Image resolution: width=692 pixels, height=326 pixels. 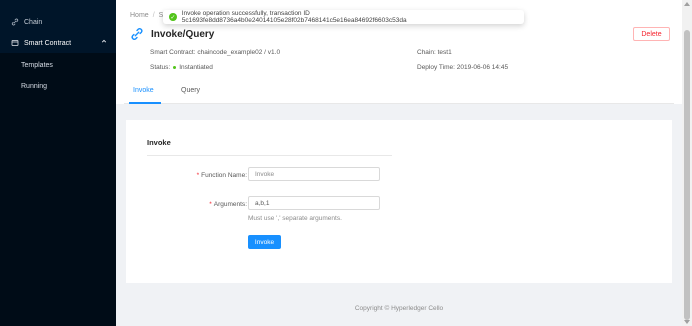 What do you see at coordinates (223, 175) in the screenshot?
I see `function-name-label-text: Function Name` at bounding box center [223, 175].